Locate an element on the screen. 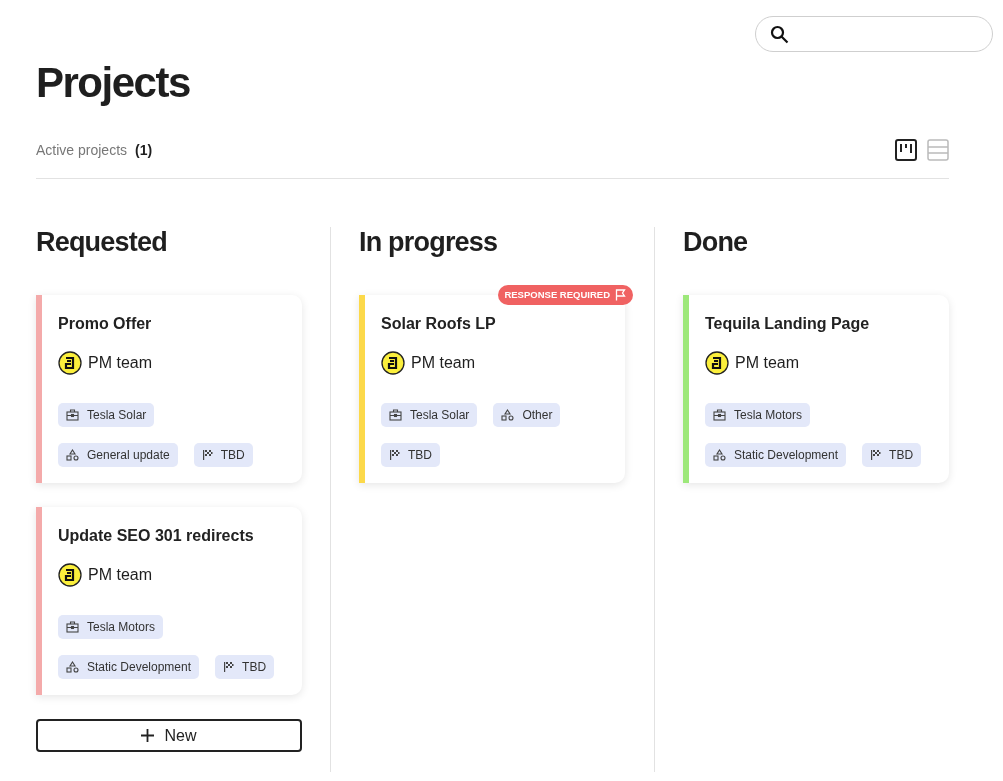 The height and width of the screenshot is (781, 1003). active-projects-label: Active projects is located at coordinates (82, 150).